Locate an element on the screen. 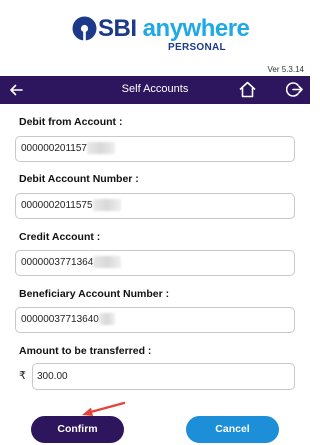  debit-from-account-value: 000000201157 is located at coordinates (54, 148).